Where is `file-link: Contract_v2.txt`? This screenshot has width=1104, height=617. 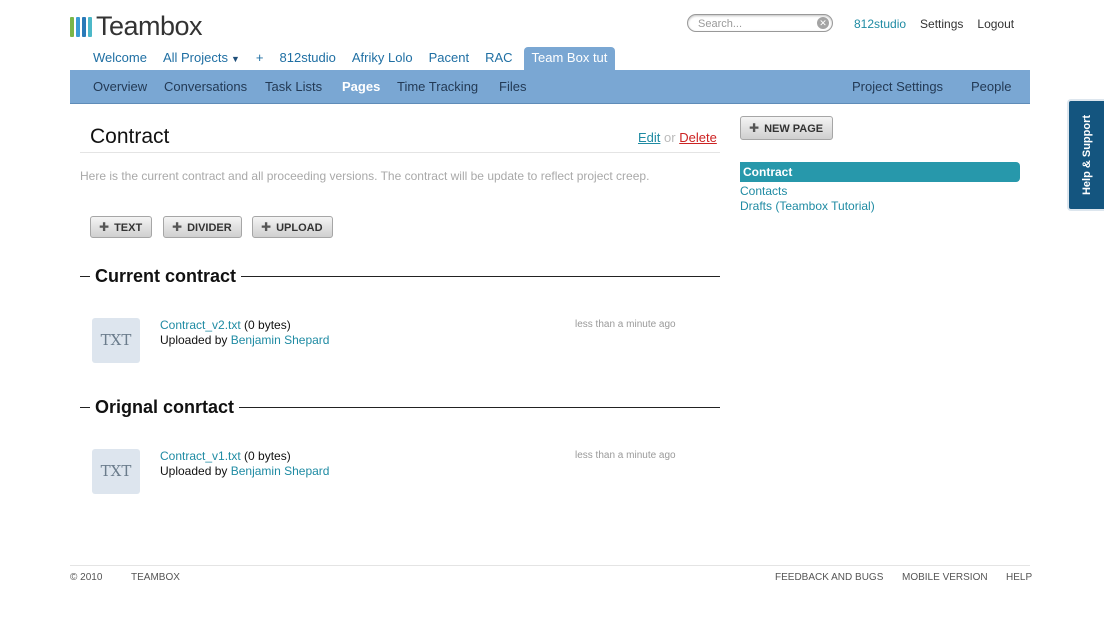 file-link: Contract_v2.txt is located at coordinates (200, 325).